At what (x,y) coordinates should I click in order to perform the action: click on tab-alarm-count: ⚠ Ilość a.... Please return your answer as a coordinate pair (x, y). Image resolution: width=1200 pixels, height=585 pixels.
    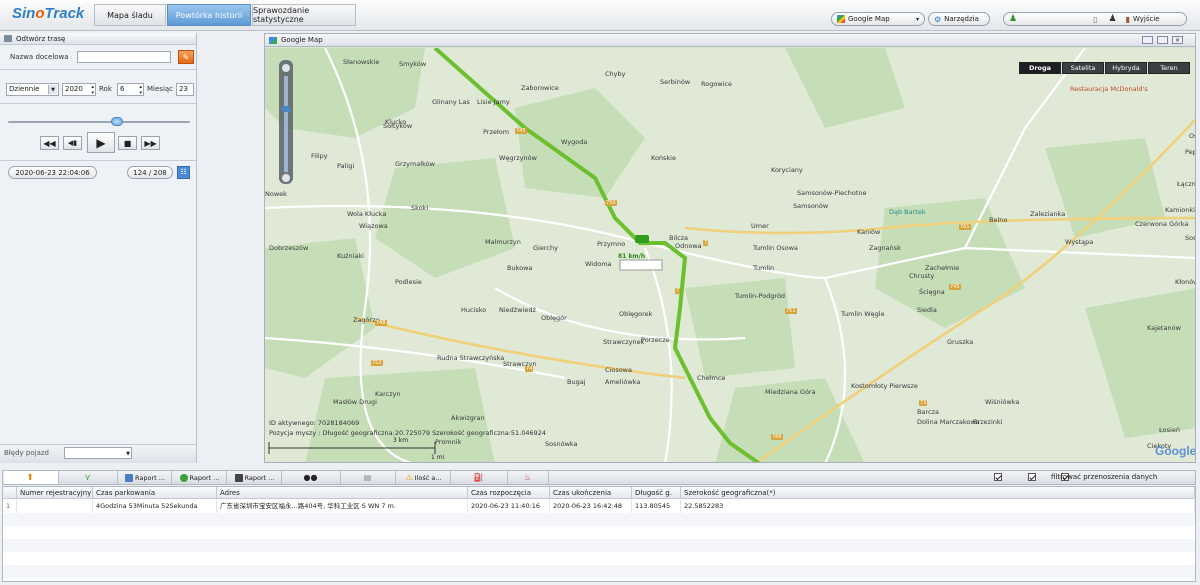
    Looking at the image, I should click on (424, 477).